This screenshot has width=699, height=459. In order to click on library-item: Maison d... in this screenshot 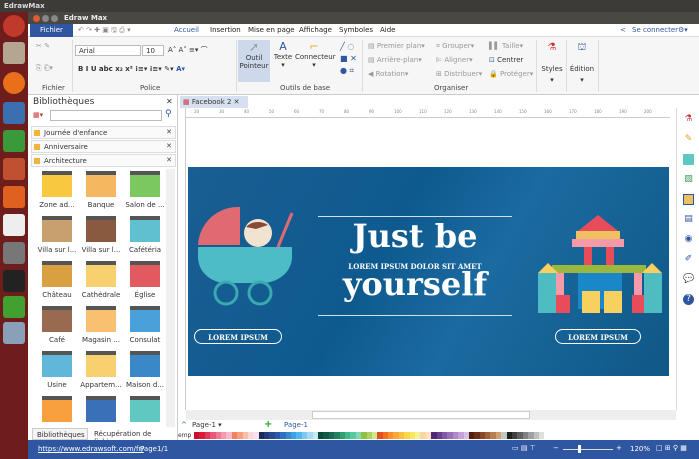, I will do `click(144, 370)`.